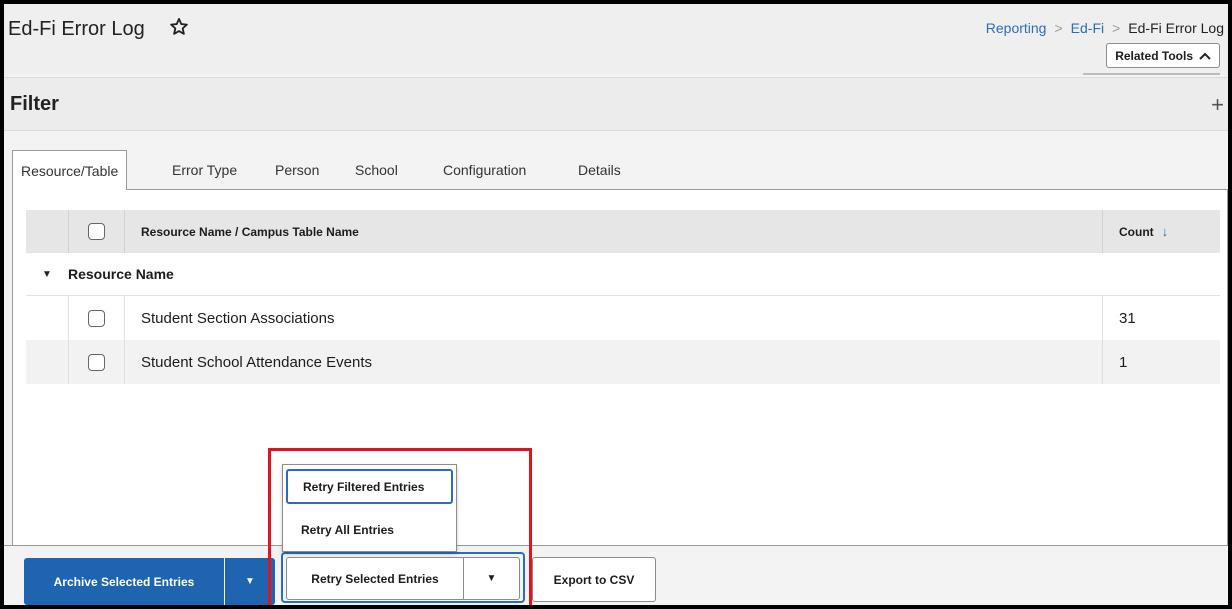 The width and height of the screenshot is (1232, 609). I want to click on table-row: Student Section Associations 31, so click(623, 318).